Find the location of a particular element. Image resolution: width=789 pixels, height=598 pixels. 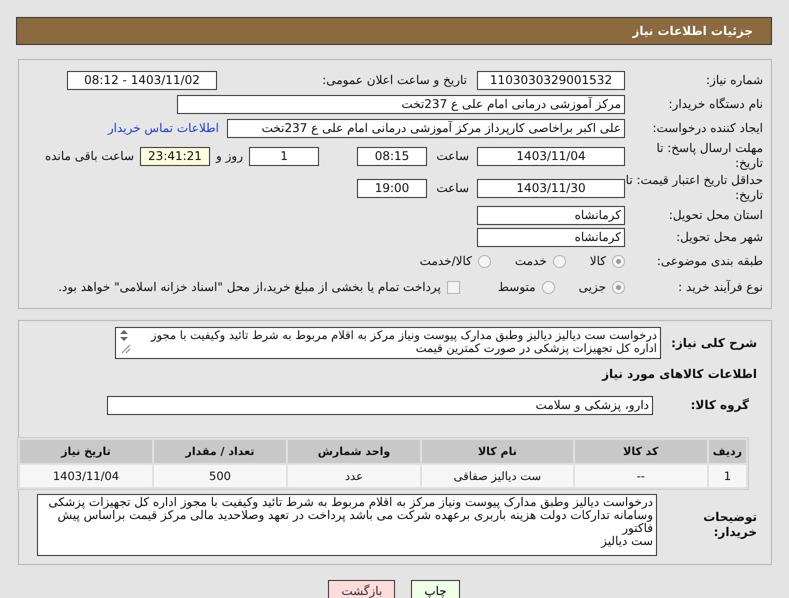

table-cell: 500 is located at coordinates (220, 476).